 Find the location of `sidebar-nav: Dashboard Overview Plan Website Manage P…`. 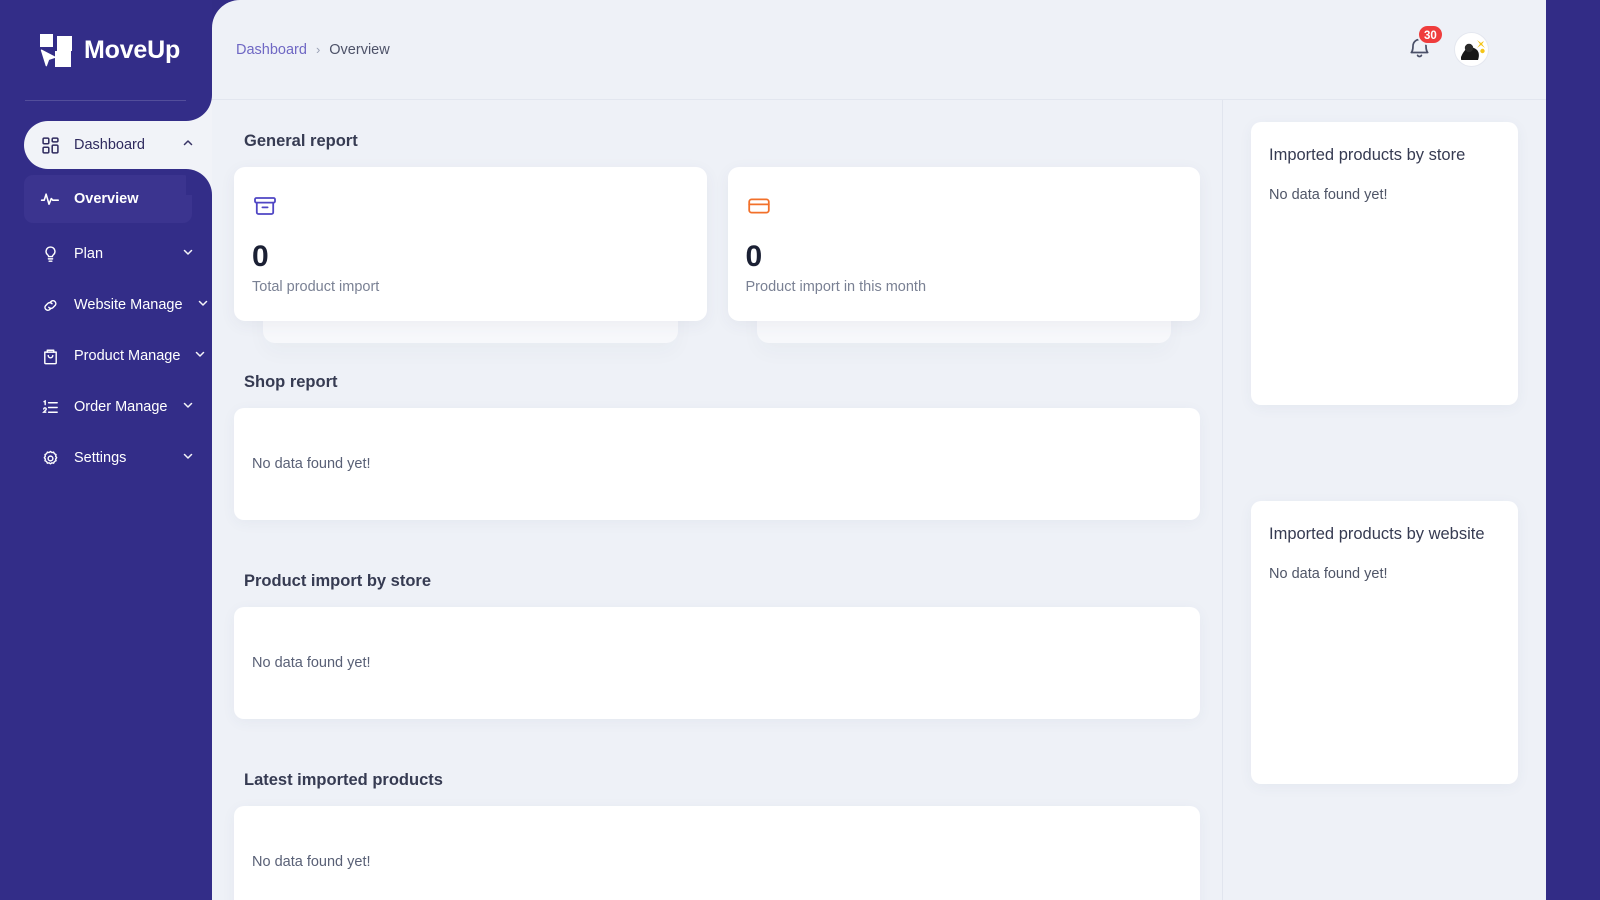

sidebar-nav: Dashboard Overview Plan Website Manage P… is located at coordinates (106, 289).